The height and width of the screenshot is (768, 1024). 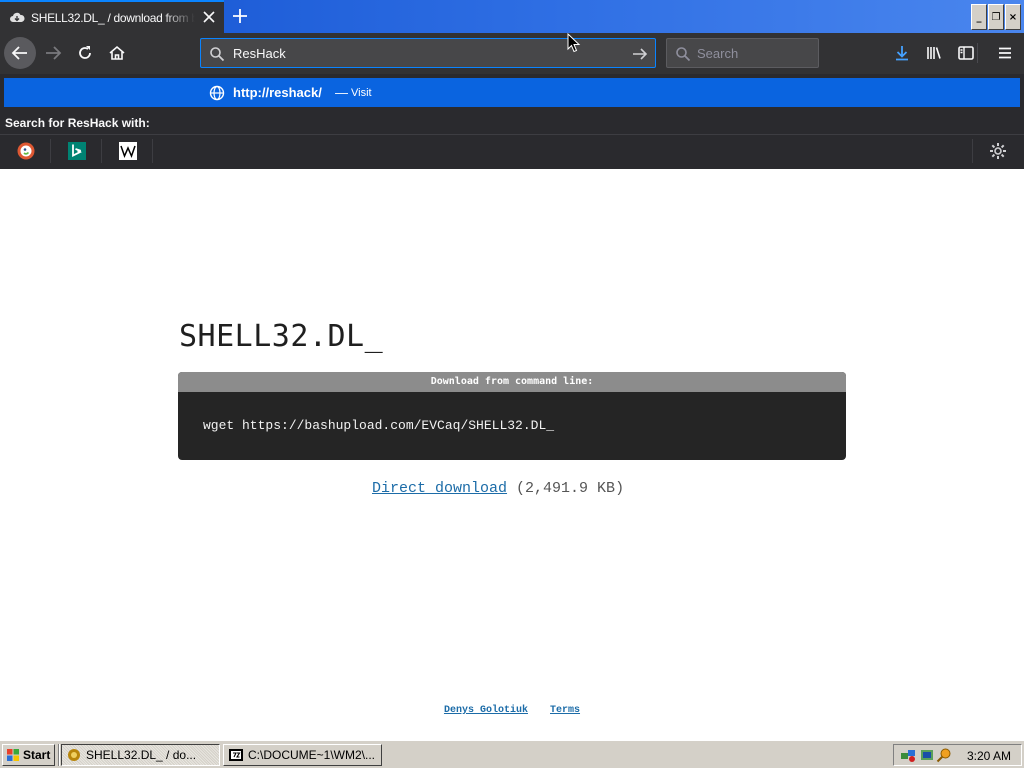 I want to click on home-icon, so click(x=117, y=52).